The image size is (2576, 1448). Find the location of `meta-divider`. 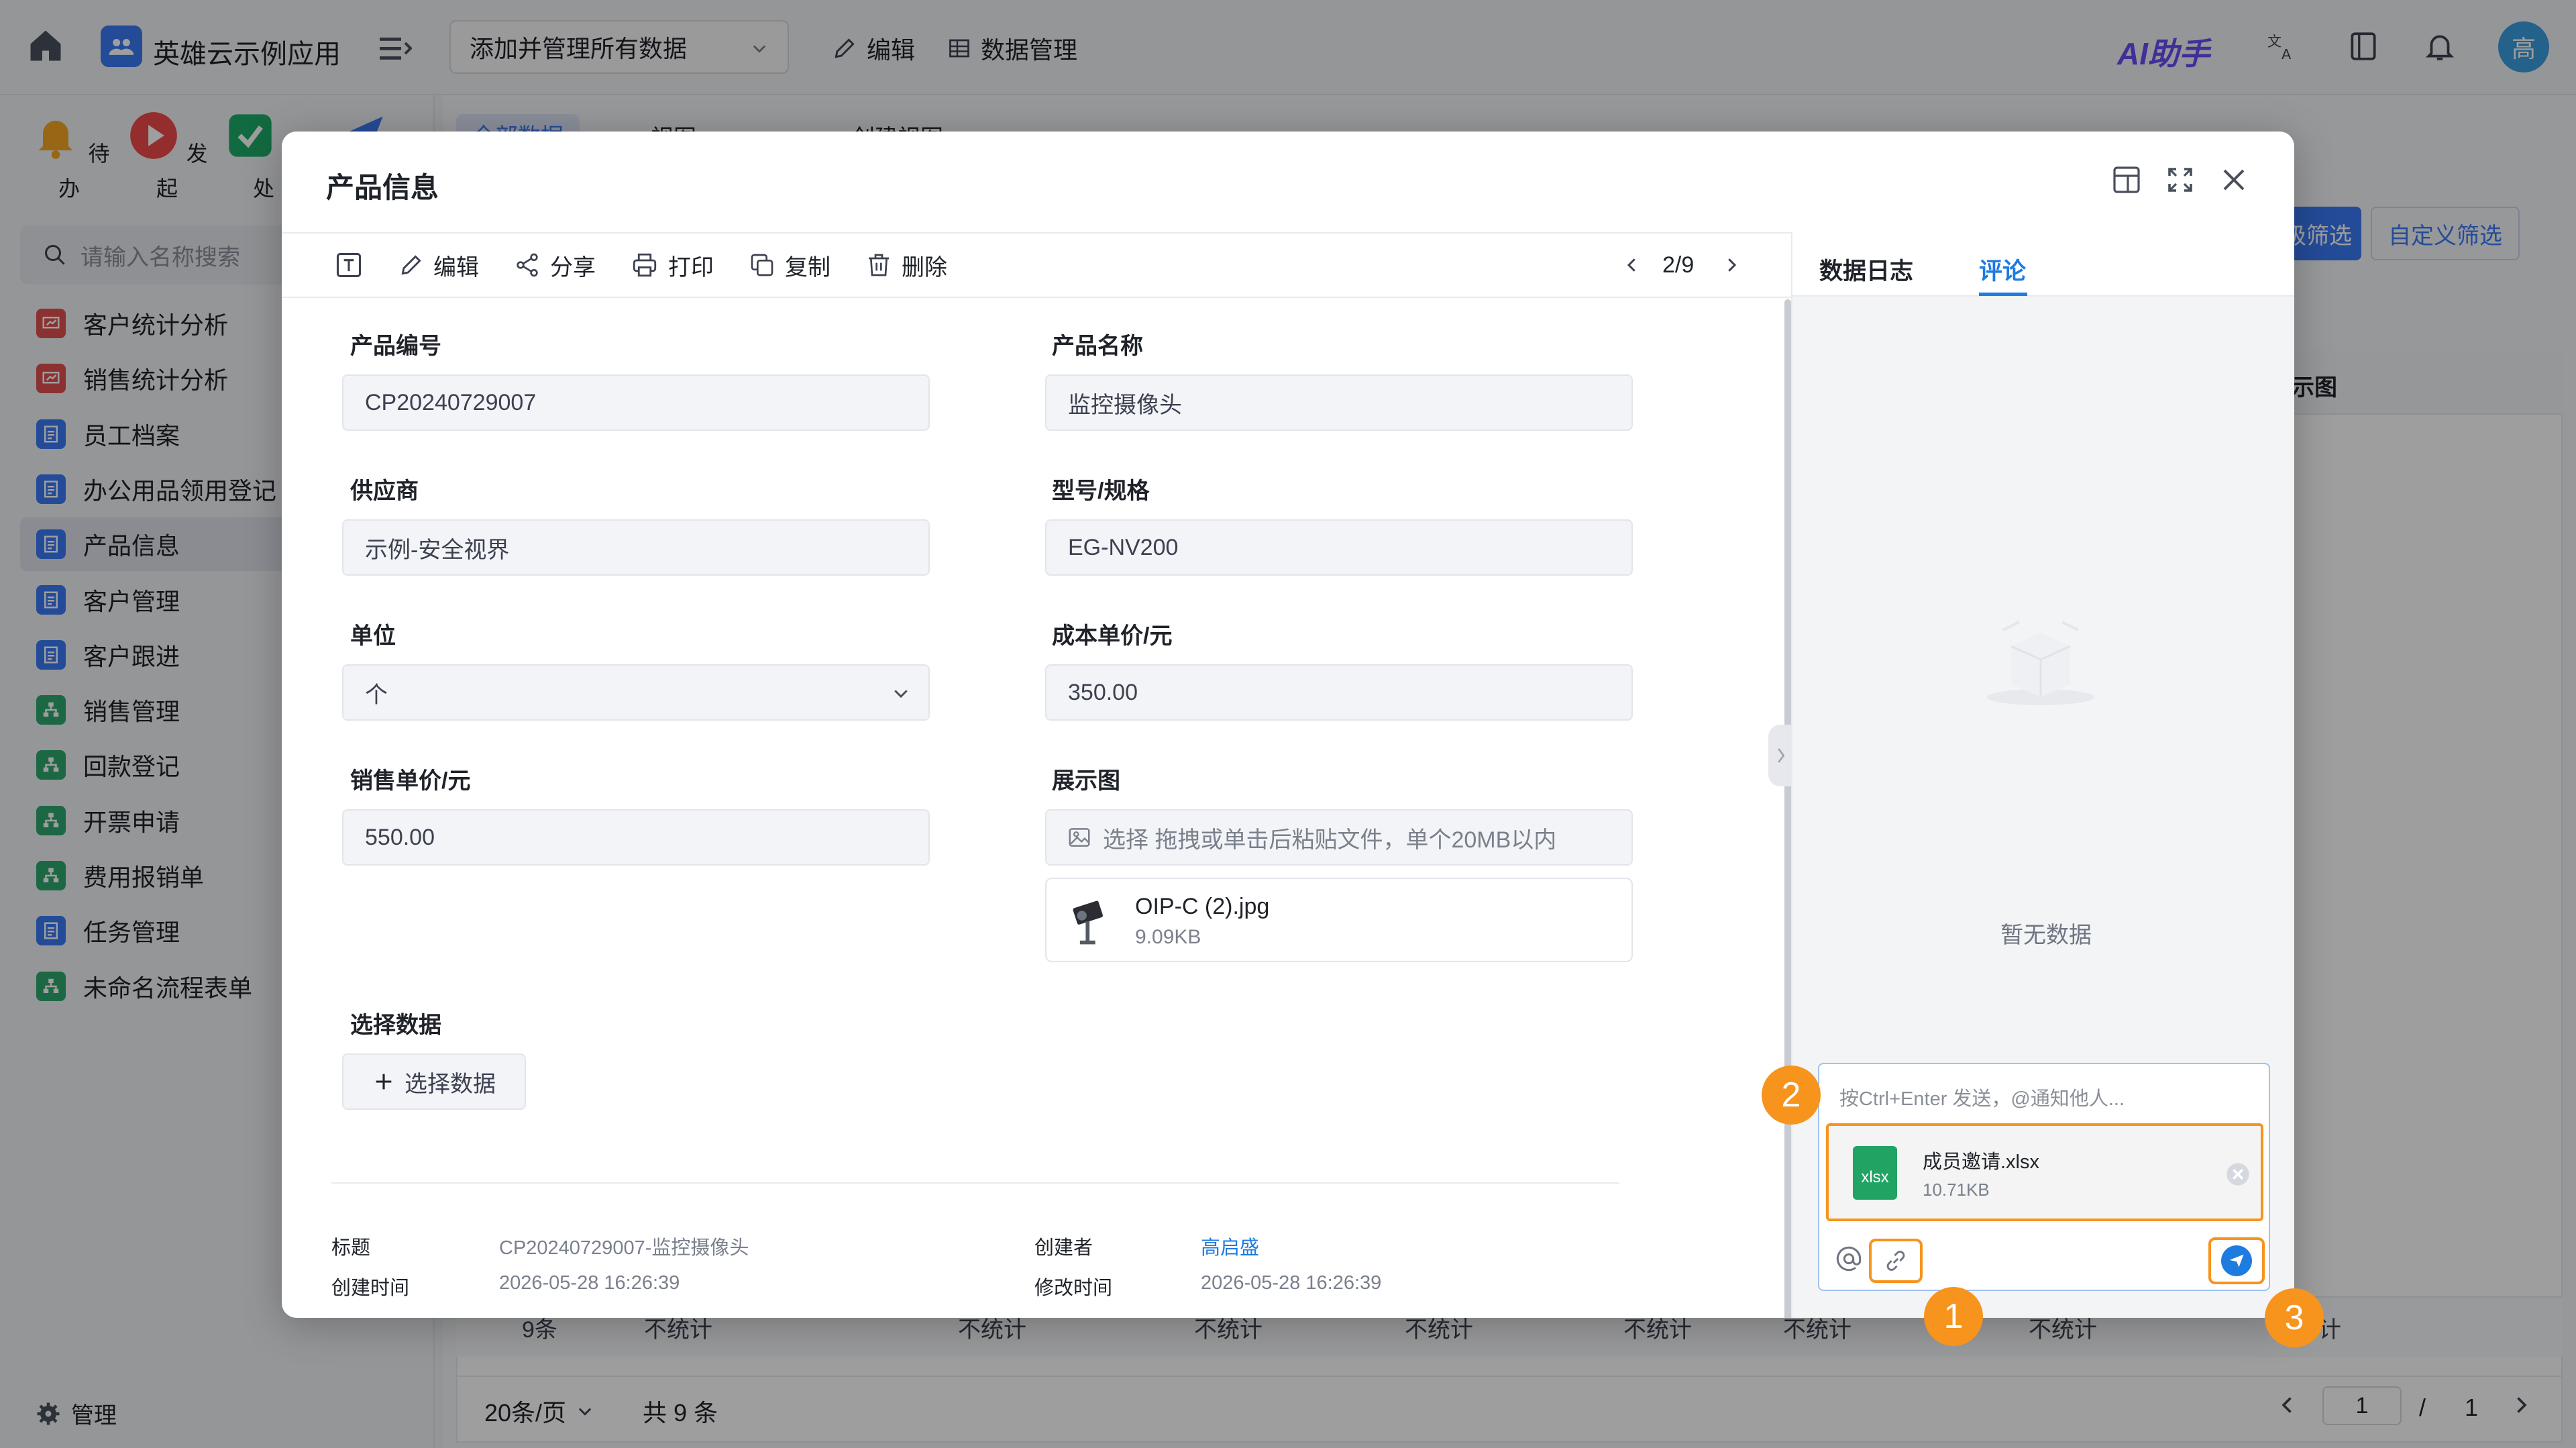

meta-divider is located at coordinates (975, 1183).